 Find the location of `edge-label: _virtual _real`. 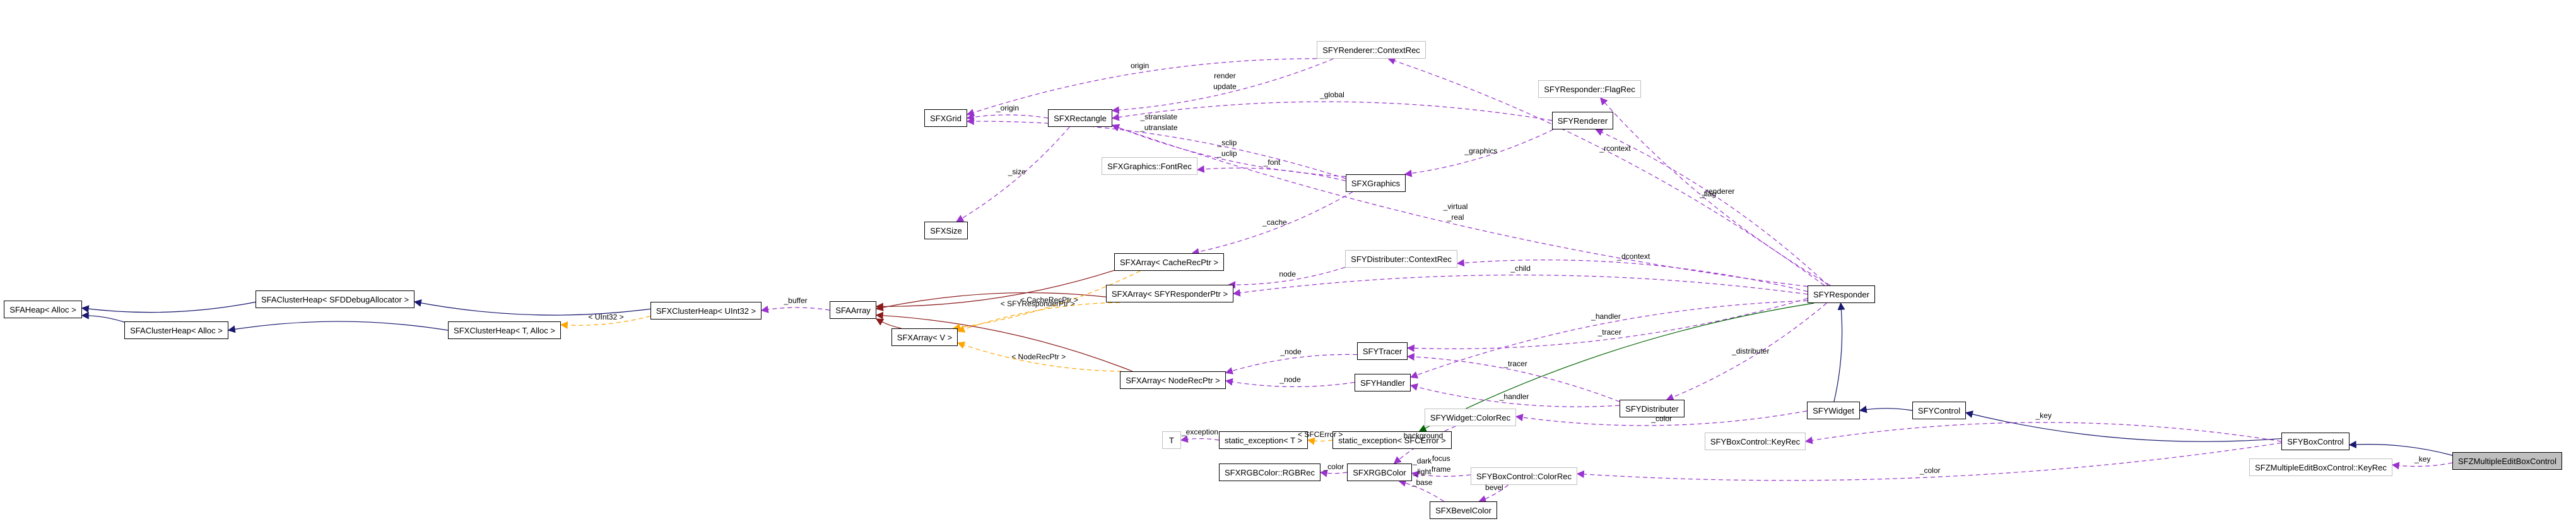

edge-label: _virtual _real is located at coordinates (1455, 212).